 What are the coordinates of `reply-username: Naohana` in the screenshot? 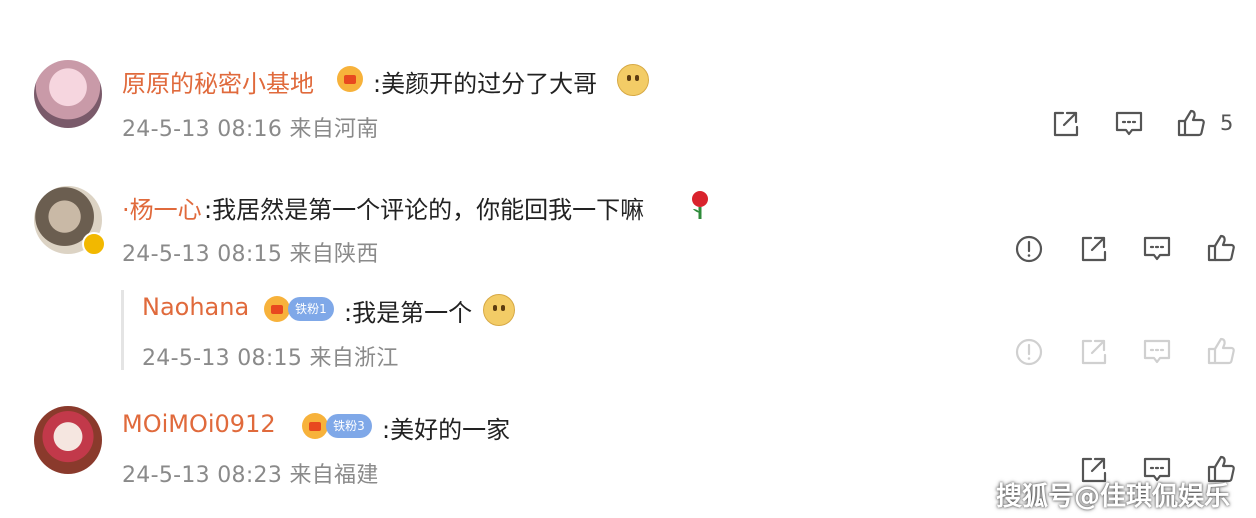 It's located at (195, 307).